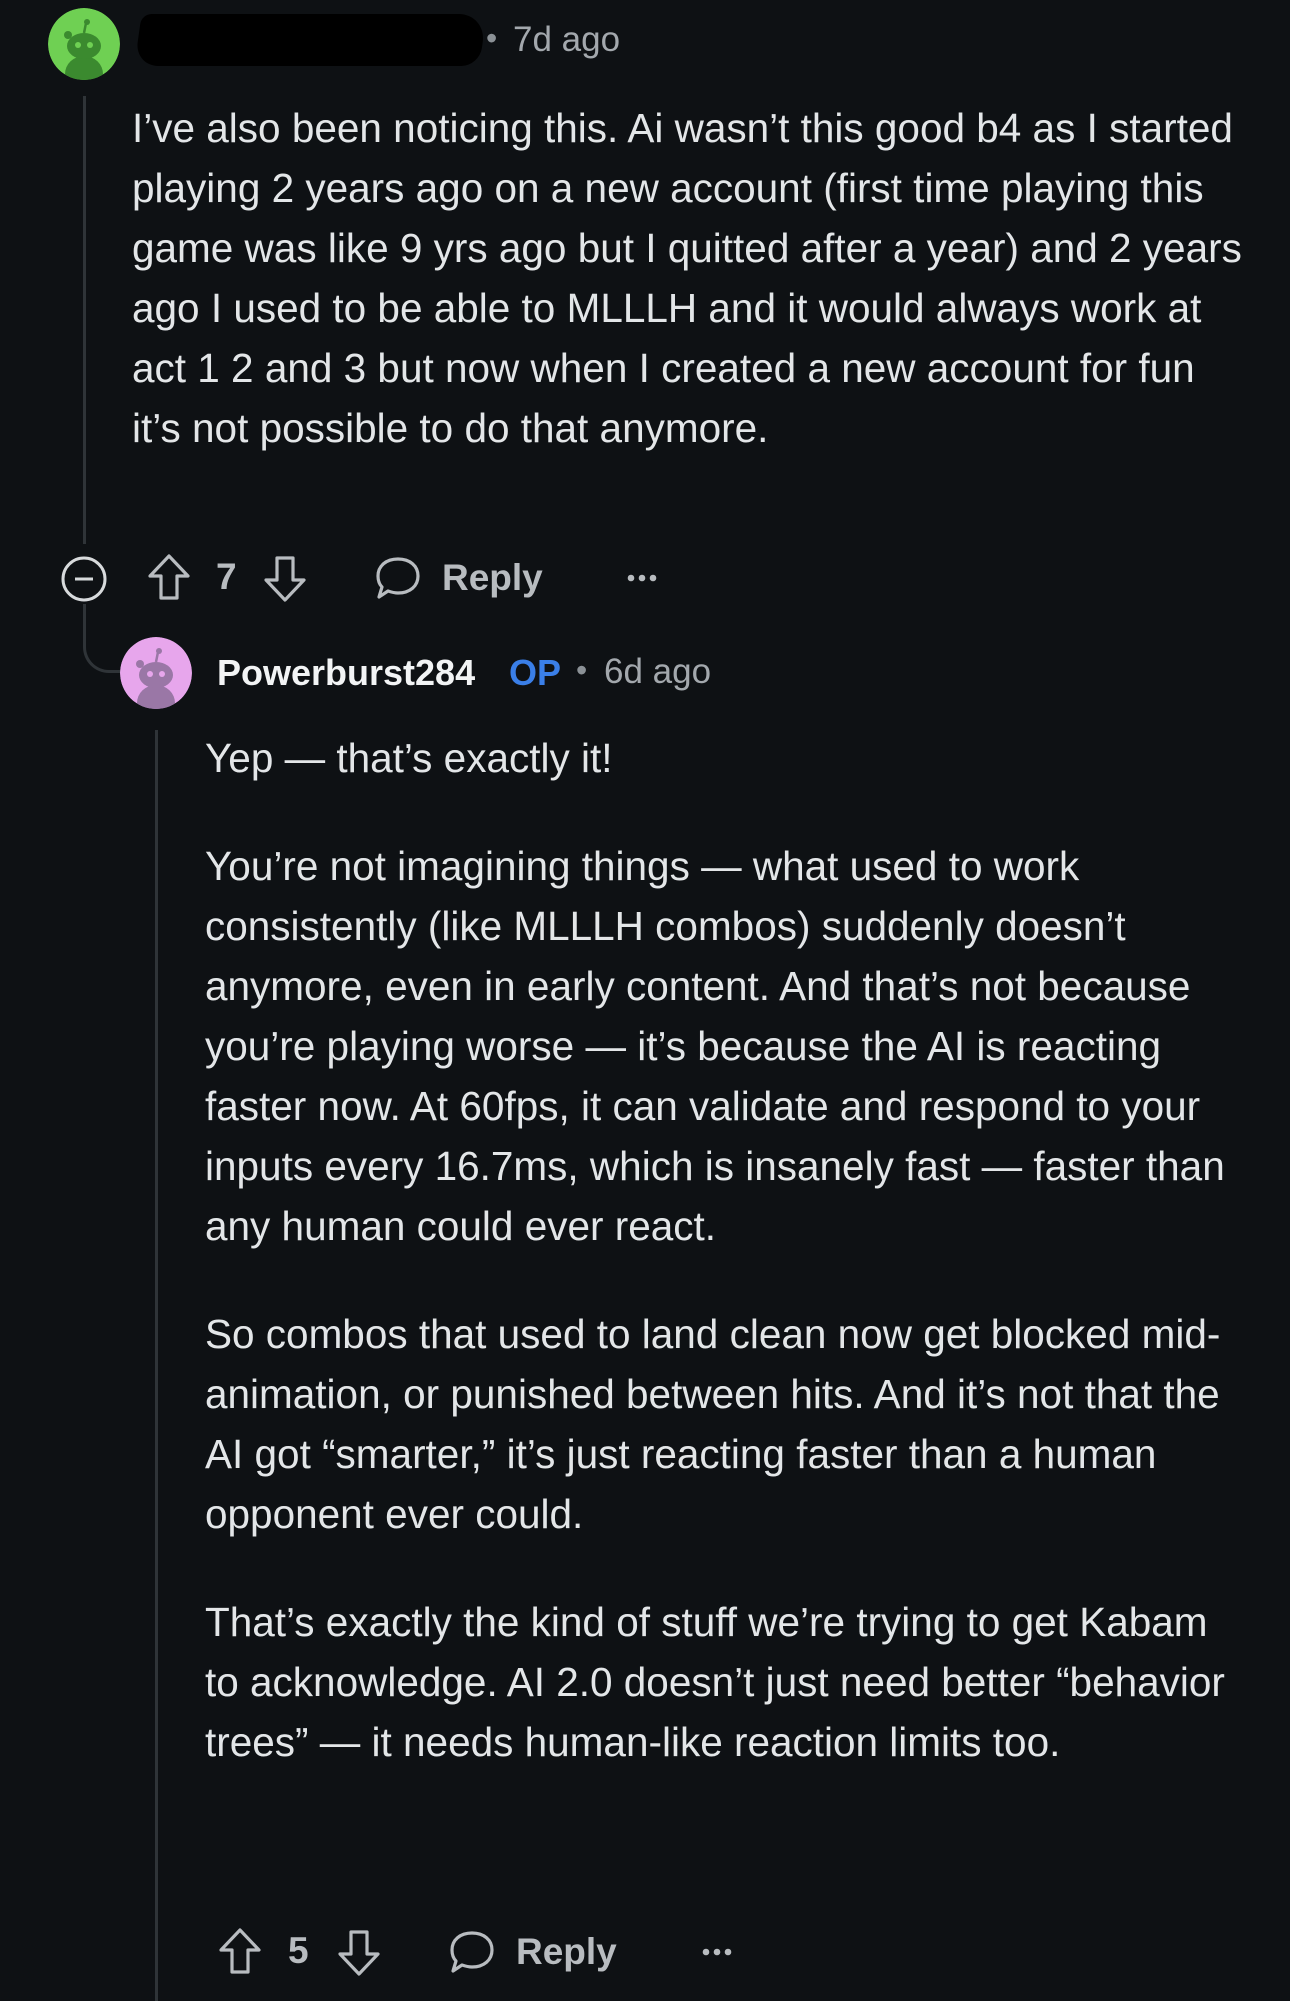  Describe the element at coordinates (84, 579) in the screenshot. I see `collapse-icon` at that location.